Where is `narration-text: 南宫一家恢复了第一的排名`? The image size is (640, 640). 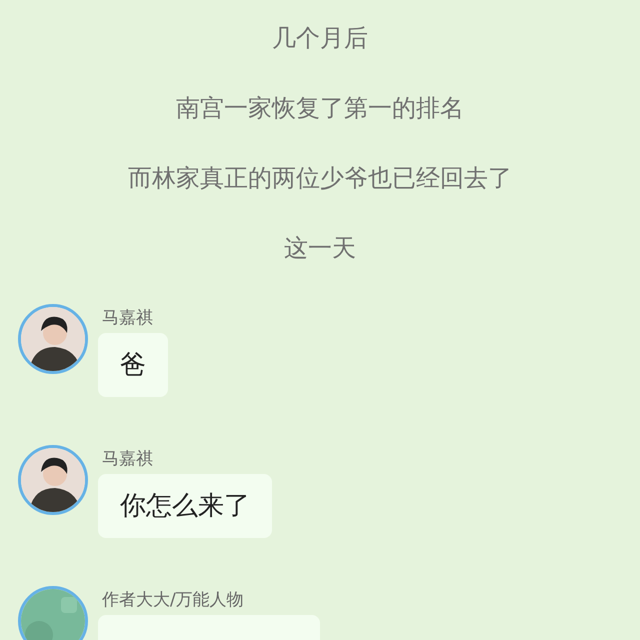 narration-text: 南宫一家恢复了第一的排名 is located at coordinates (320, 108).